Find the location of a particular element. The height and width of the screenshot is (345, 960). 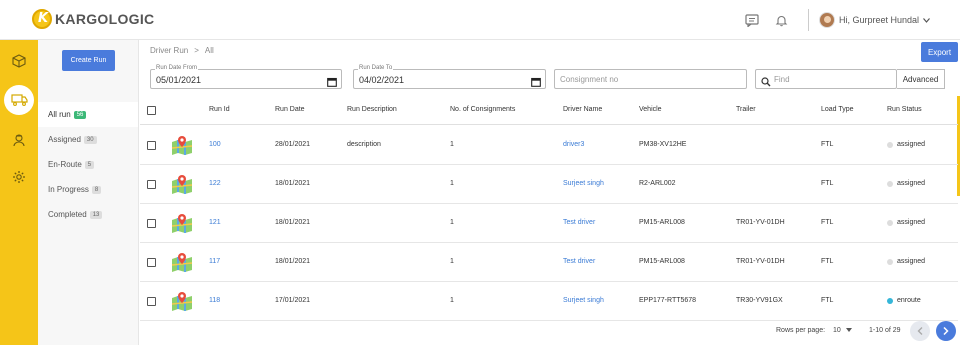

trailer-cell: TR30-YV91GX is located at coordinates (759, 300).